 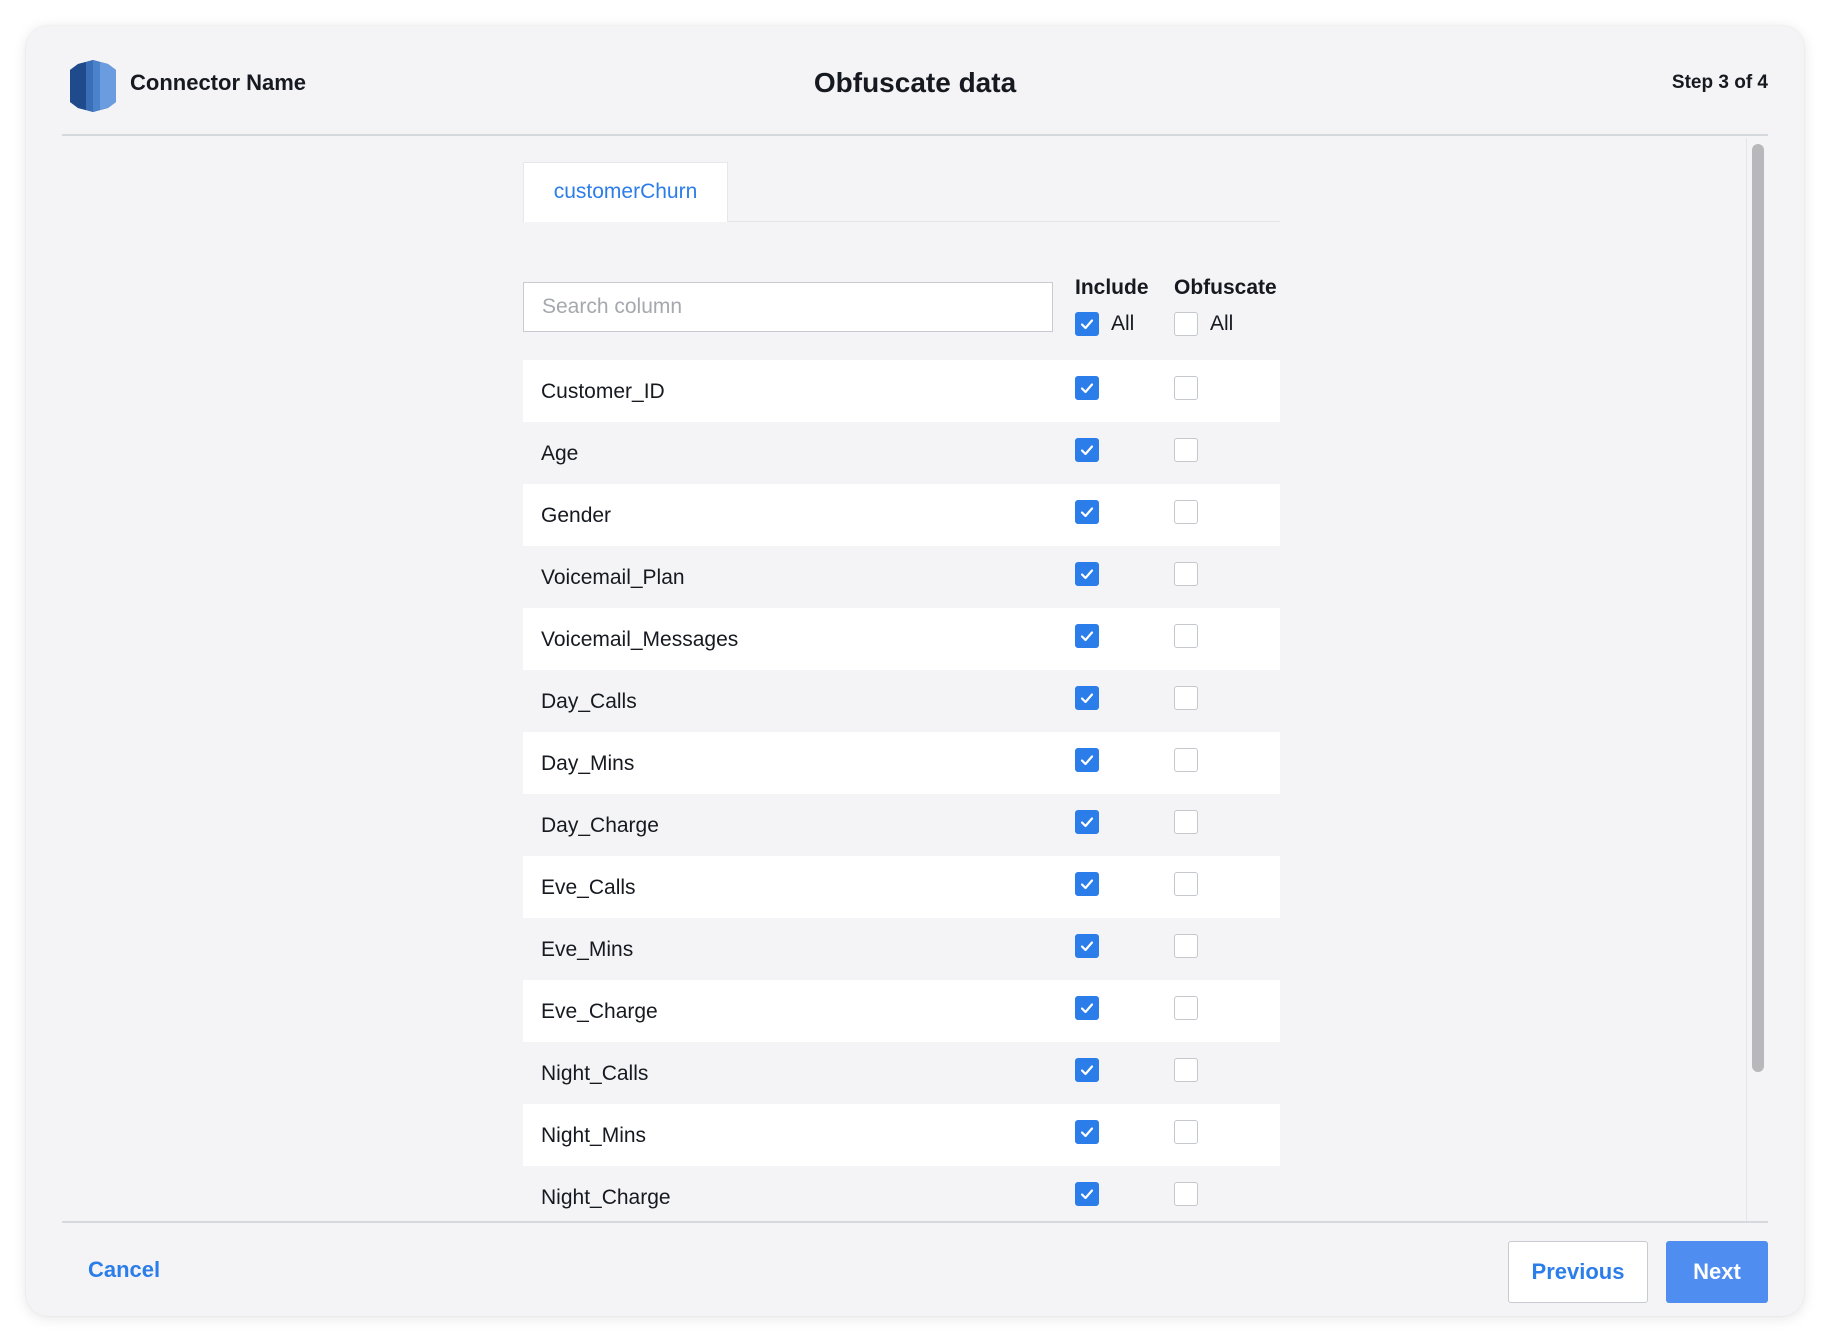 What do you see at coordinates (901, 1011) in the screenshot?
I see `table-row: Eve_Charge` at bounding box center [901, 1011].